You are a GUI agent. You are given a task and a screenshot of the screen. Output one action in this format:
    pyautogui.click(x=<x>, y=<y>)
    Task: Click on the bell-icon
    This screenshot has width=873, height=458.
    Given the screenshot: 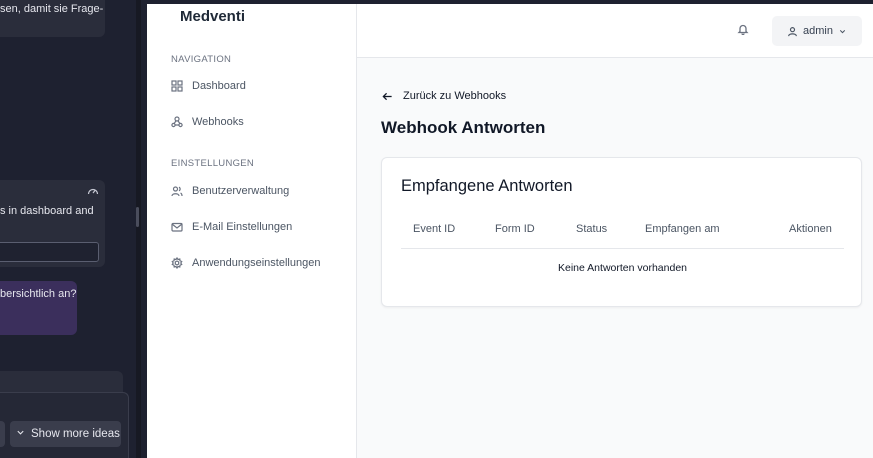 What is the action you would take?
    pyautogui.click(x=743, y=30)
    